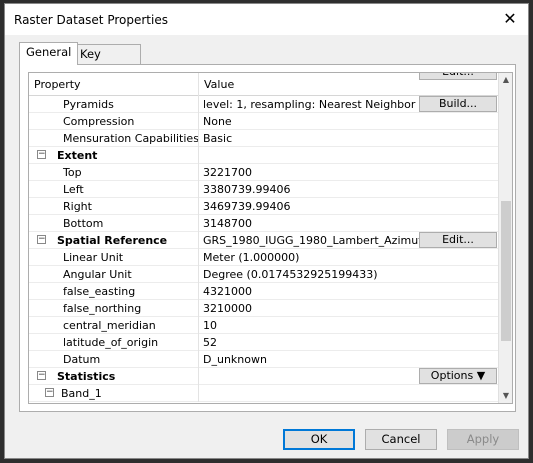 The image size is (533, 463). I want to click on property-cell: − Statistics, so click(114, 376).